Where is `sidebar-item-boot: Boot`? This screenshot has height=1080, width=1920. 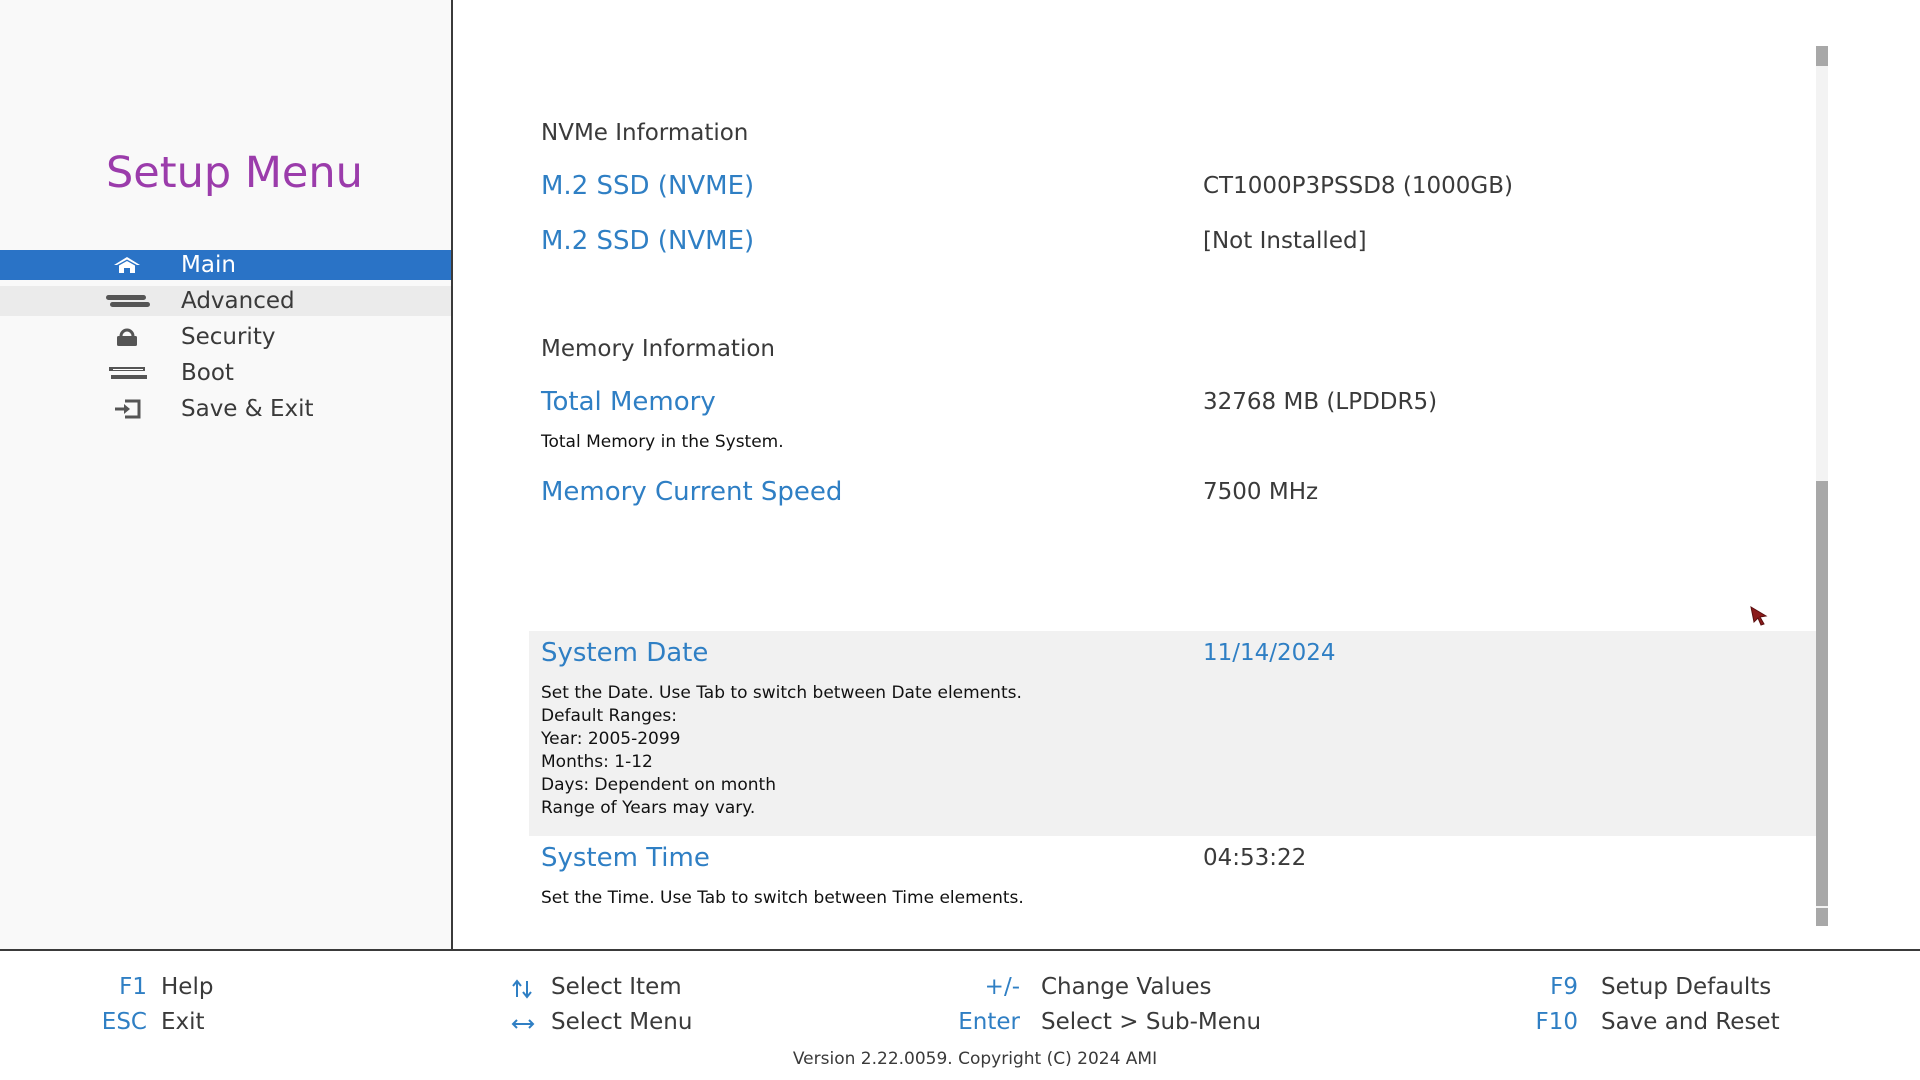
sidebar-item-boot: Boot is located at coordinates (225, 373).